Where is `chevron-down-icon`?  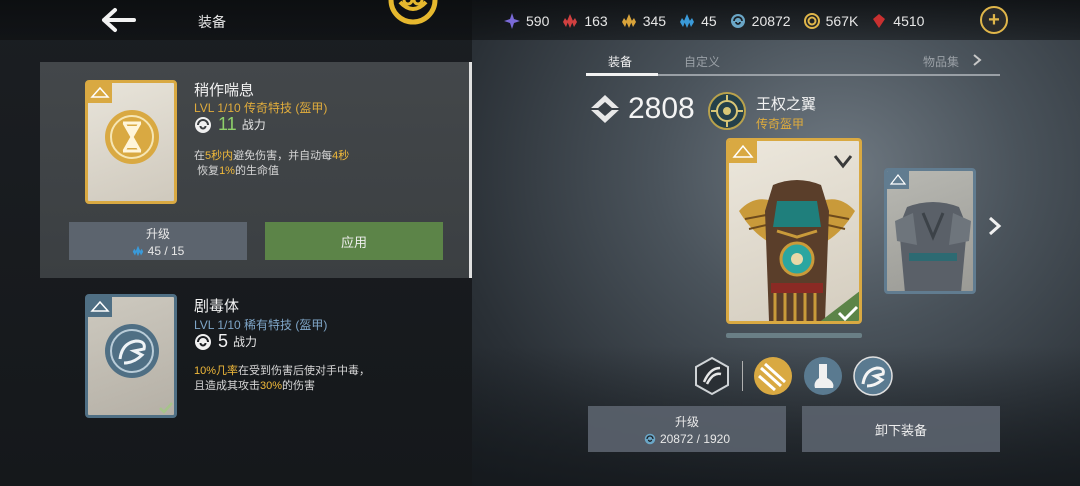 chevron-down-icon is located at coordinates (843, 161).